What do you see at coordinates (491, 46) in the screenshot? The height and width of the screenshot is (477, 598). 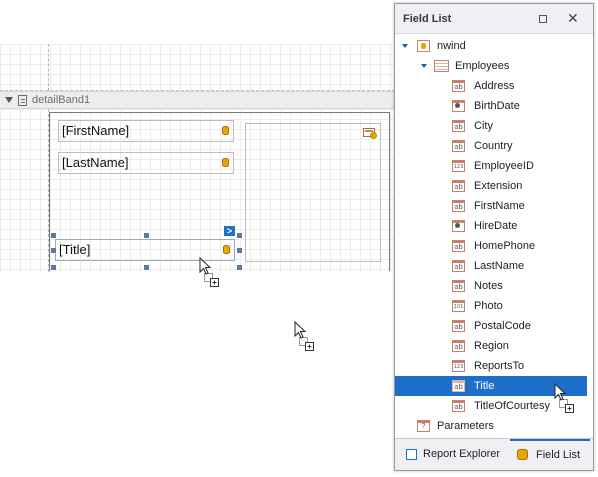 I see `tree-node-datasource: nwind` at bounding box center [491, 46].